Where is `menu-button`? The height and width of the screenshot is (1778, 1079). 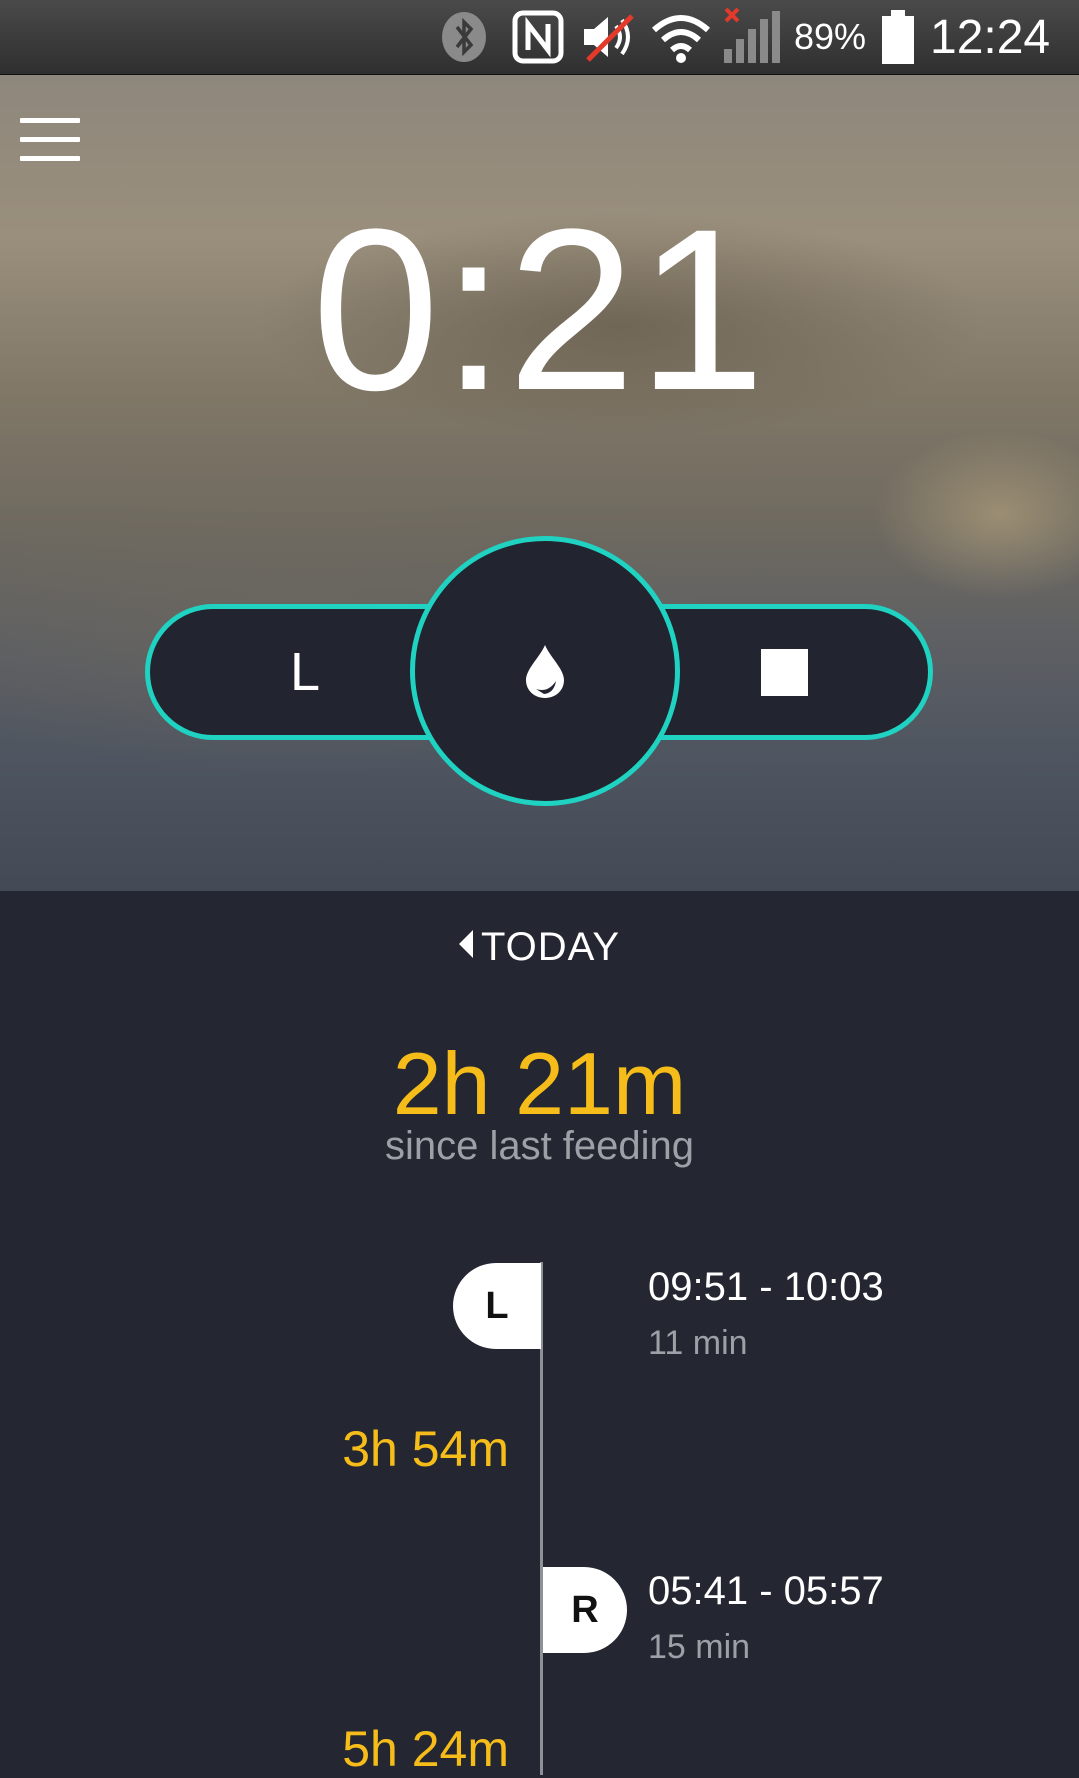 menu-button is located at coordinates (51, 140).